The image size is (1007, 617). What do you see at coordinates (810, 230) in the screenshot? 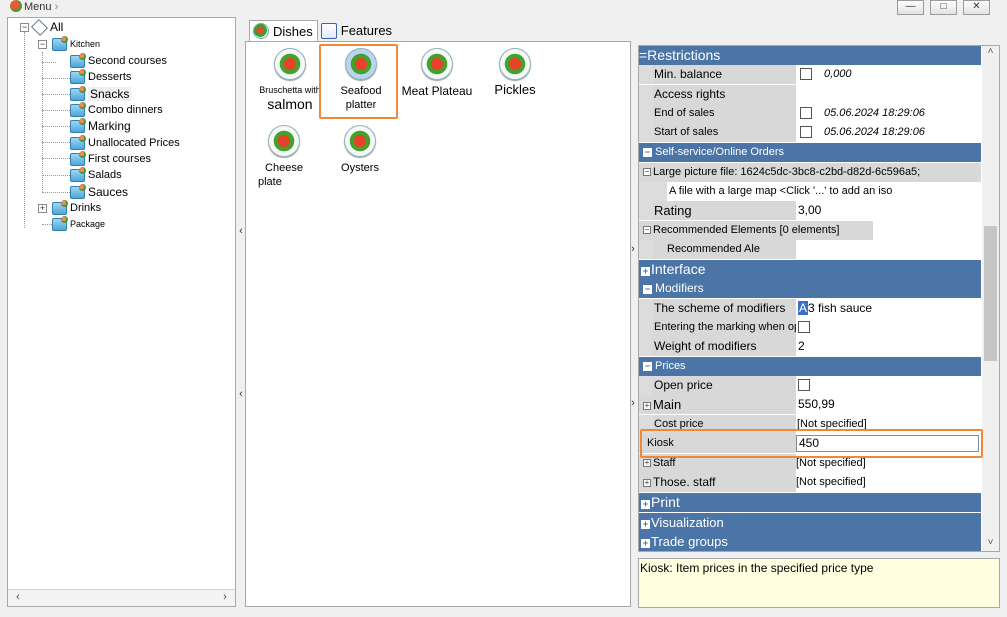
I see `prop-recommended-elements: − Recommended Elements [0 elements]` at bounding box center [810, 230].